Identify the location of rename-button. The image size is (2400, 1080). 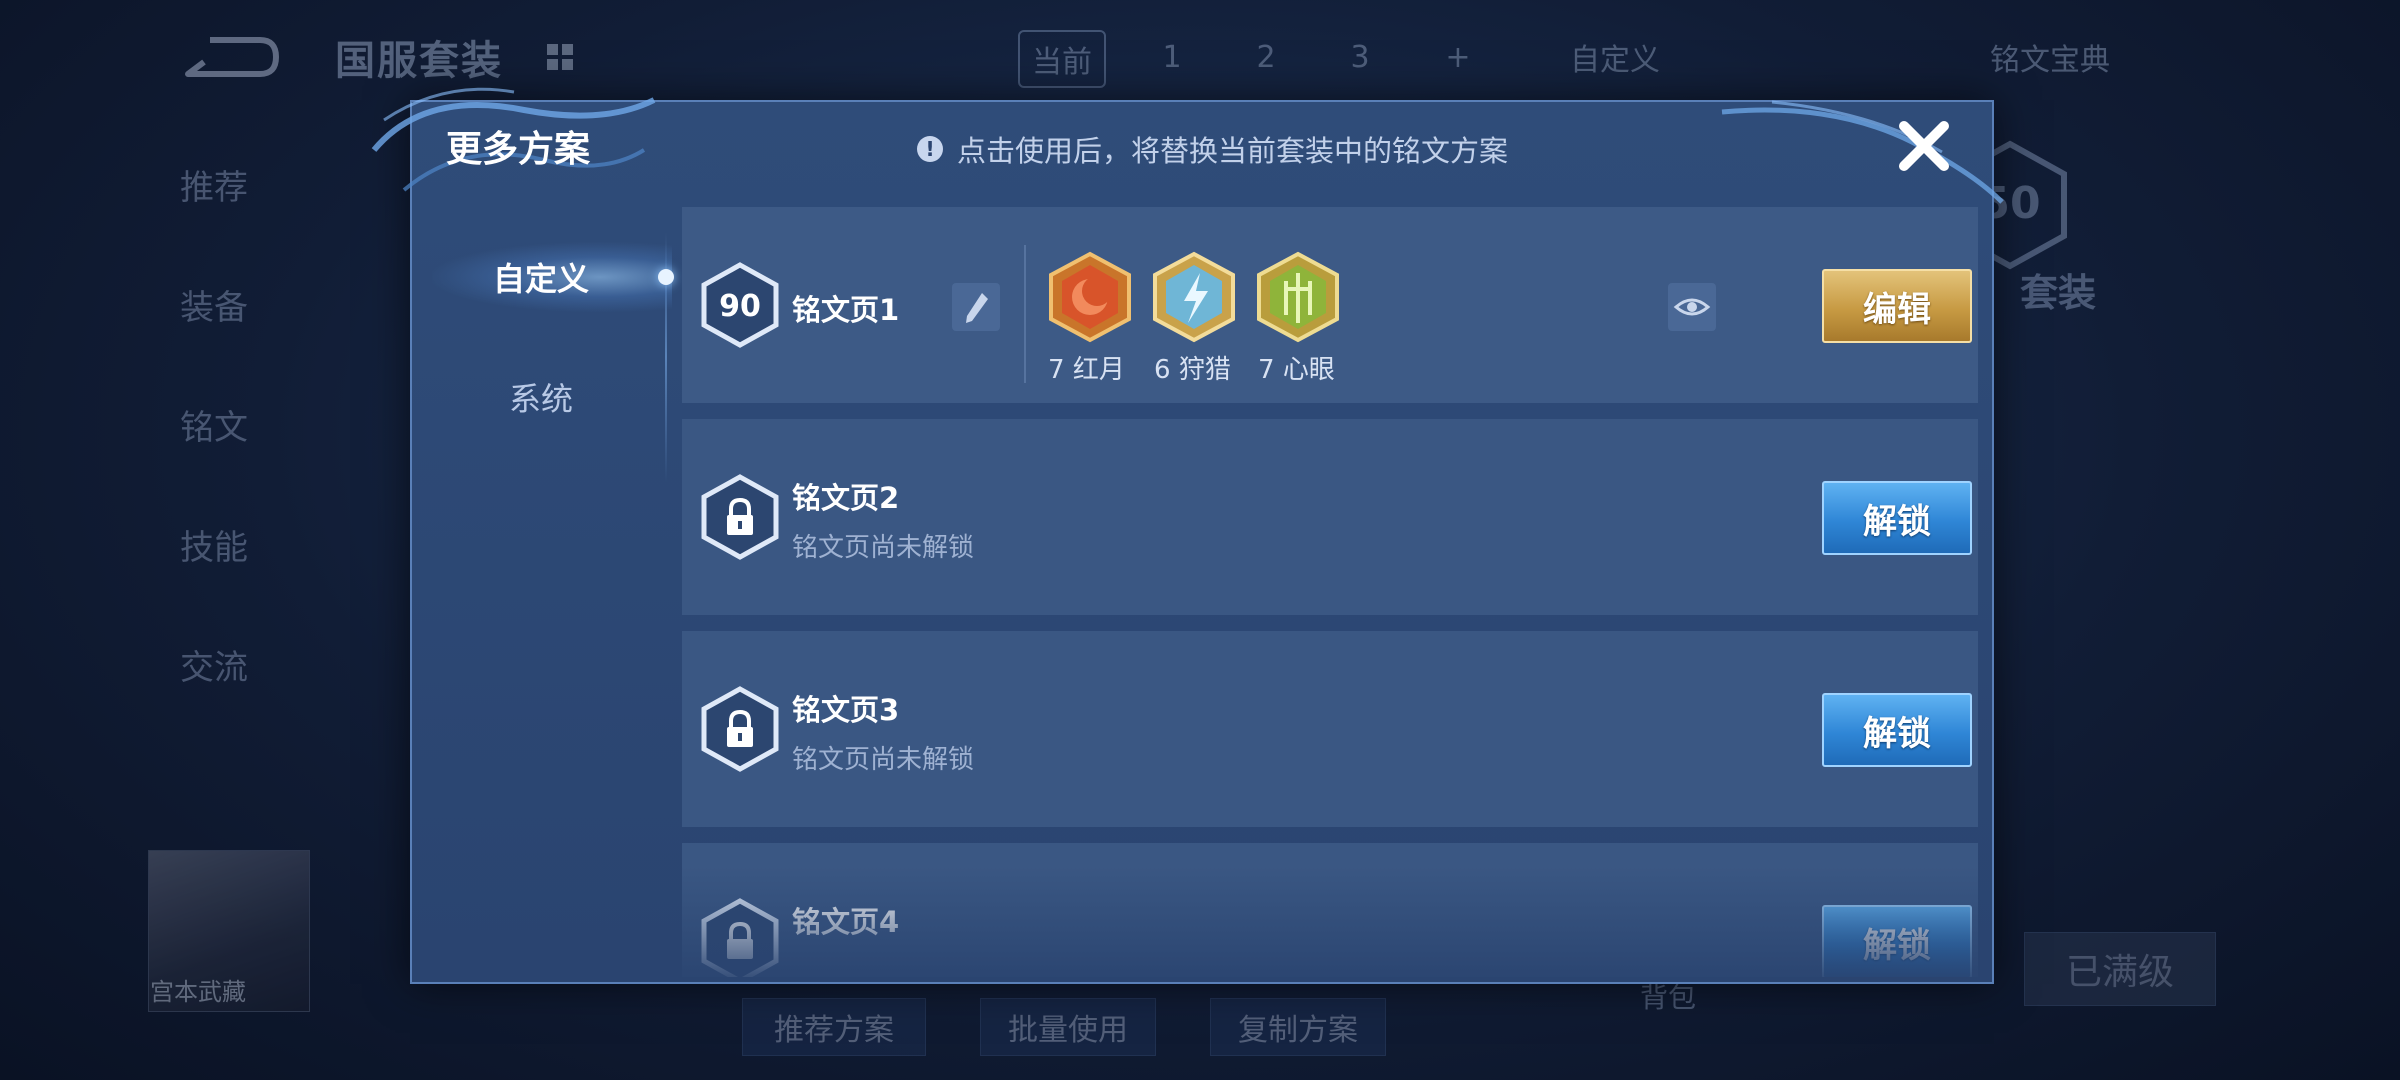
(976, 307).